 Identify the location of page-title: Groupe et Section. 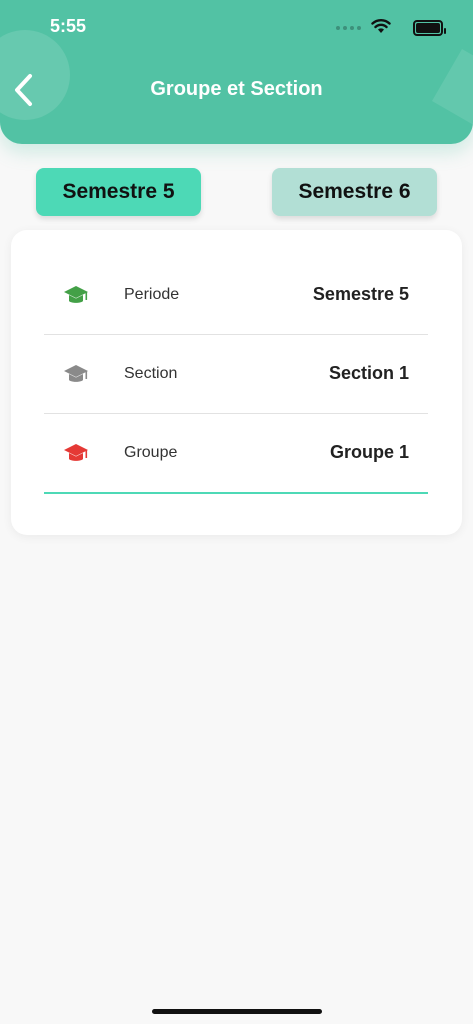
(236, 89).